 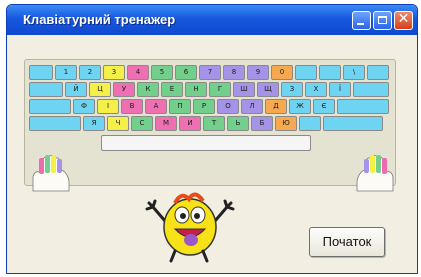 I want to click on key-5: 5, so click(x=162, y=72).